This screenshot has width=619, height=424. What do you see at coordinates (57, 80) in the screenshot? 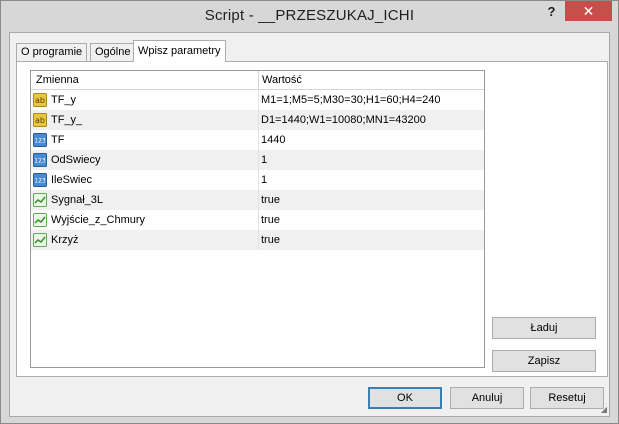
I see `column-header-variable: Zmienna` at bounding box center [57, 80].